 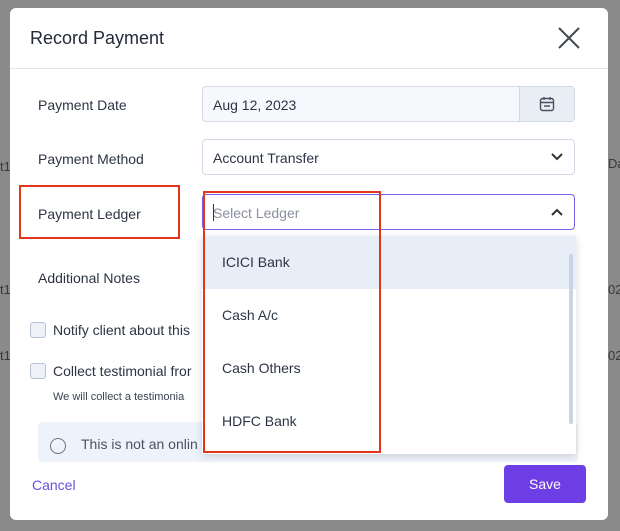 What do you see at coordinates (99, 212) in the screenshot?
I see `highlight-box-ledger-label` at bounding box center [99, 212].